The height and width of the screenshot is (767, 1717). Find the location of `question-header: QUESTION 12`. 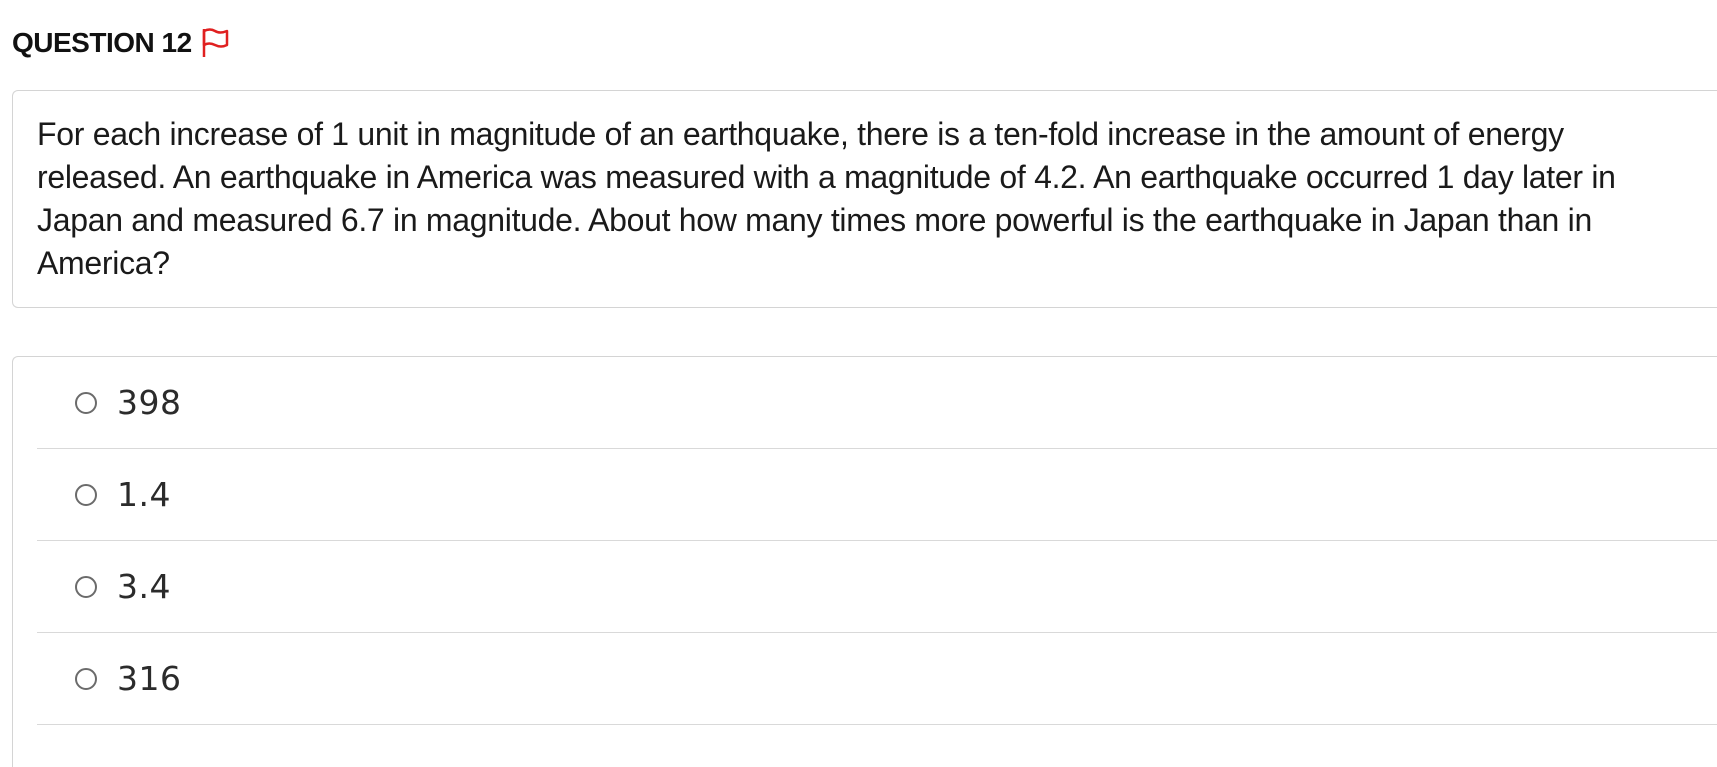

question-header: QUESTION 12 is located at coordinates (122, 43).